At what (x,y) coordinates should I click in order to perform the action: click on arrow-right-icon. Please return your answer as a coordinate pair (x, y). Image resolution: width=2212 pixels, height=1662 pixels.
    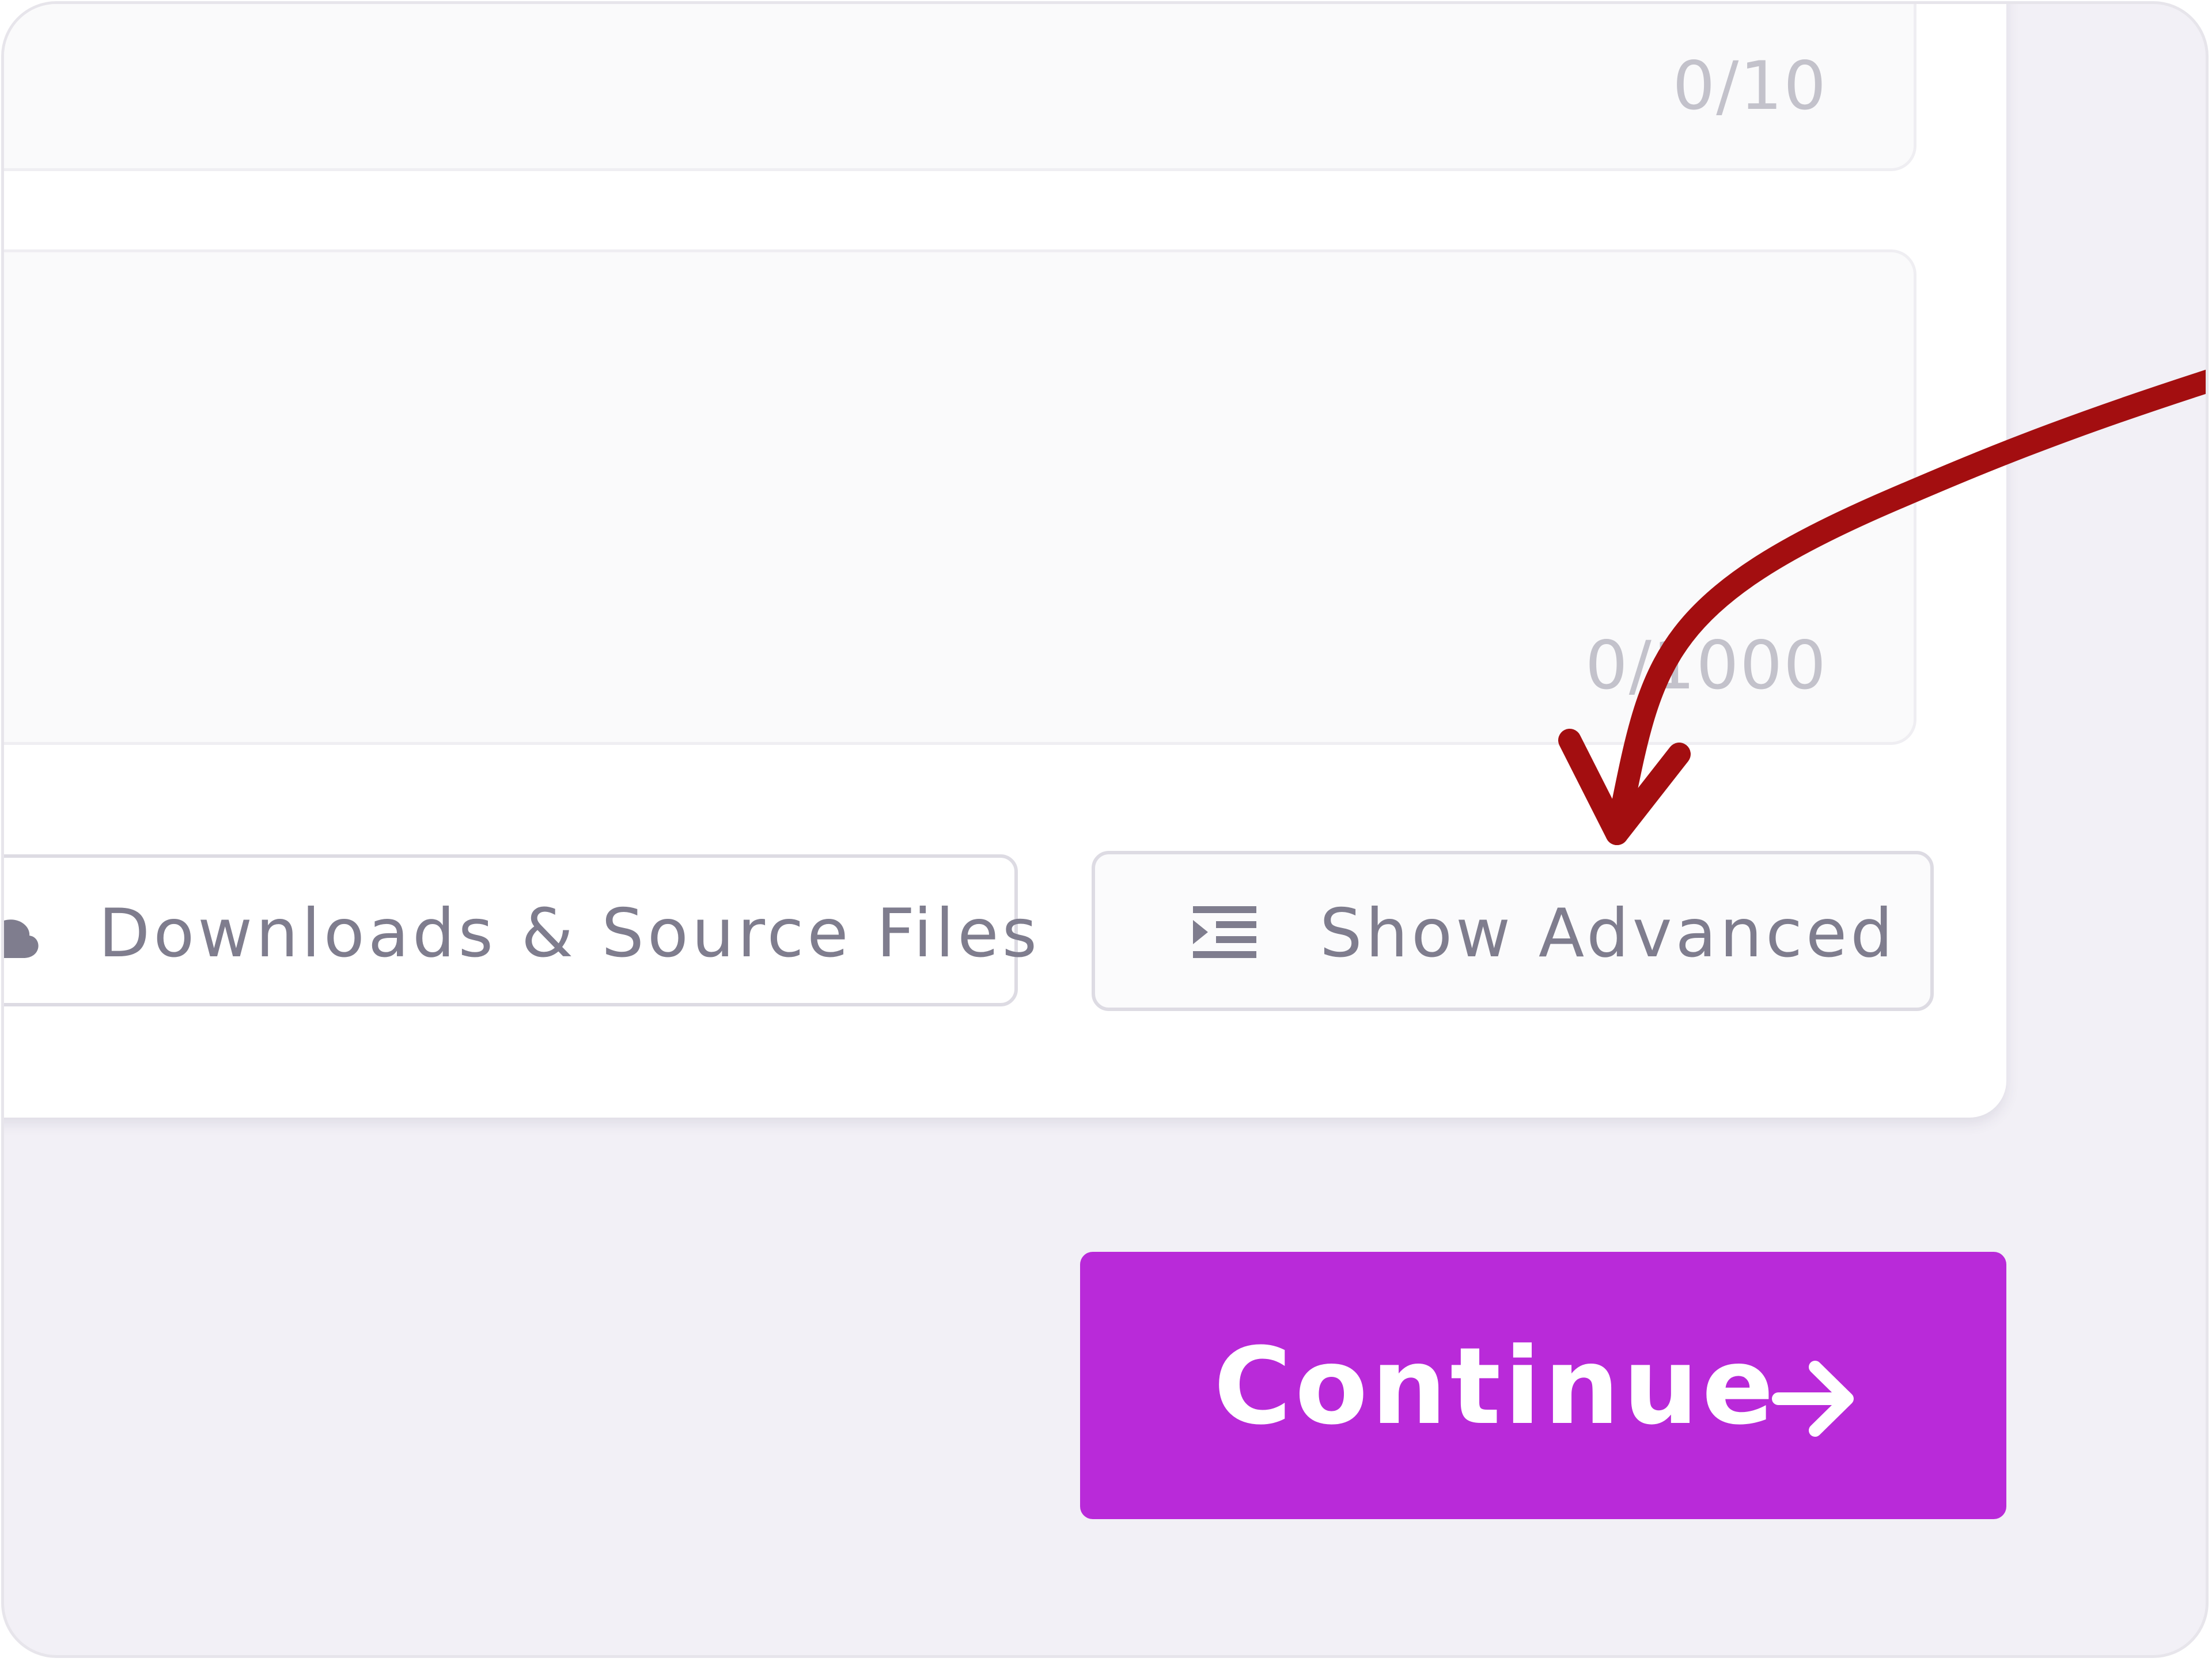
    Looking at the image, I should click on (1814, 1405).